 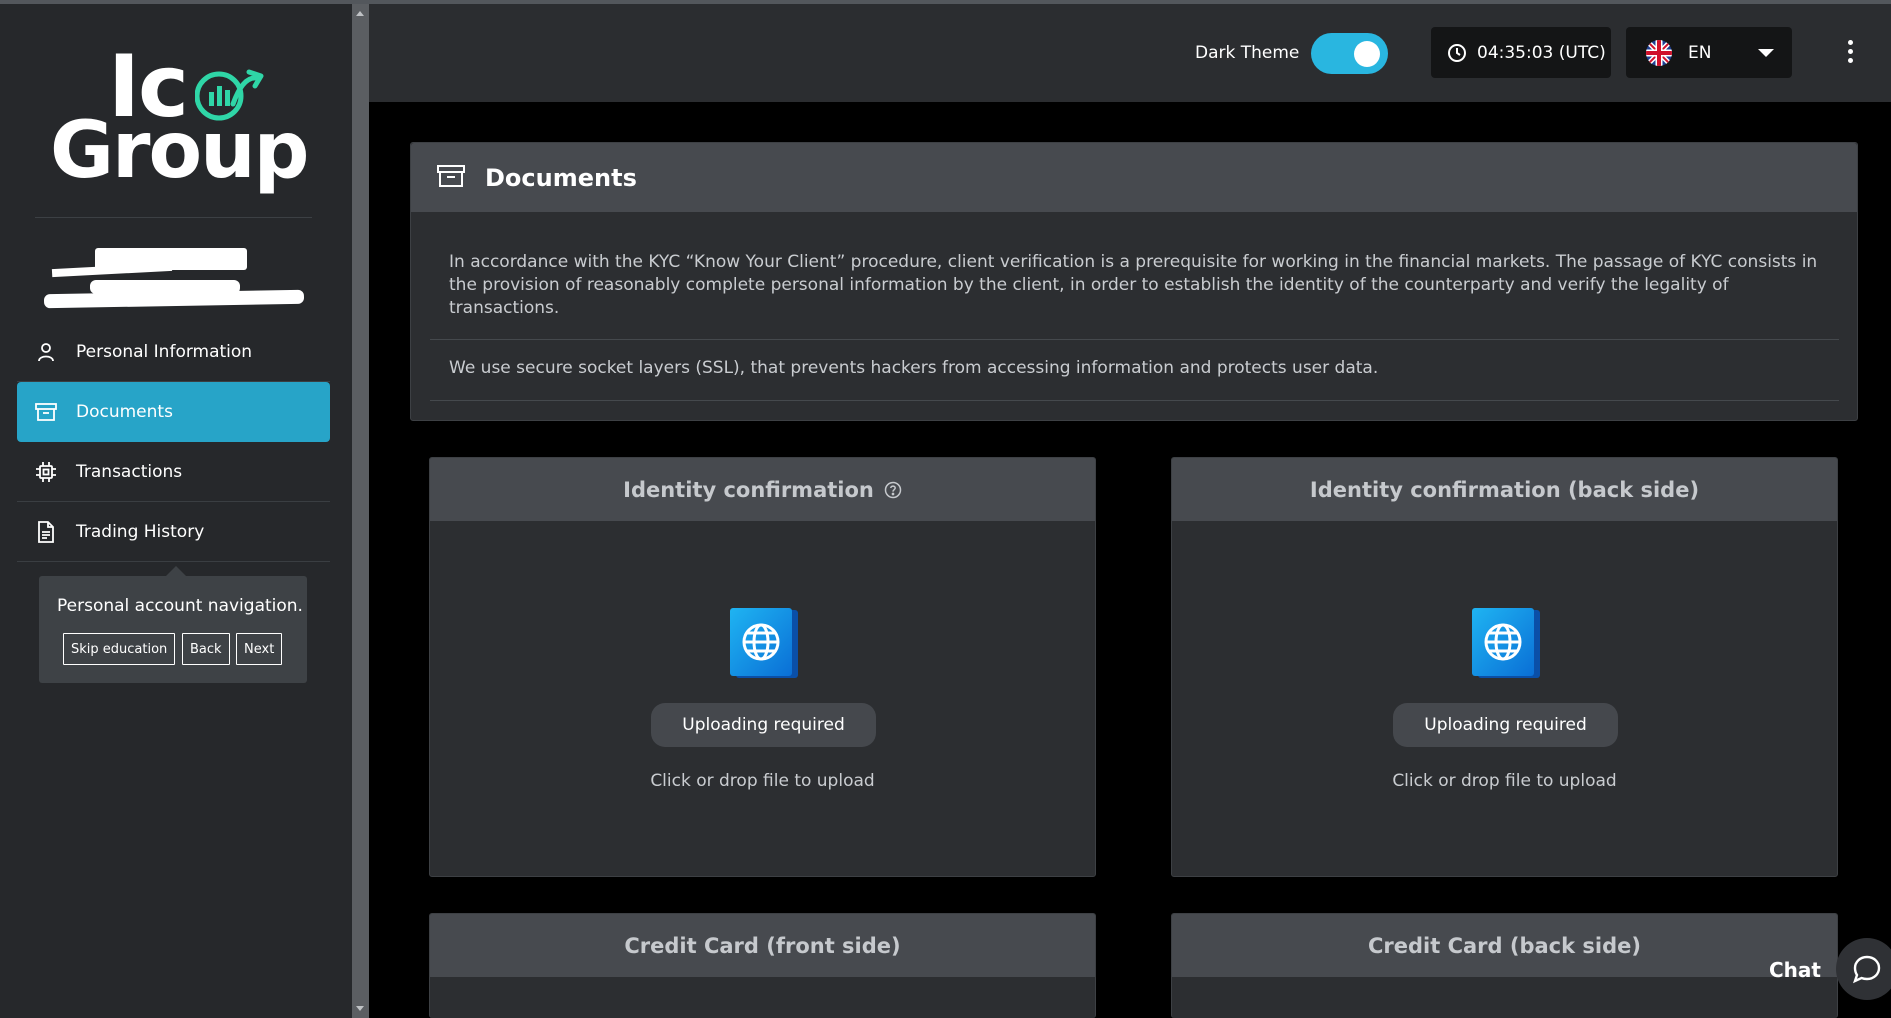 I want to click on scroll-down-arrow-icon, so click(x=360, y=1008).